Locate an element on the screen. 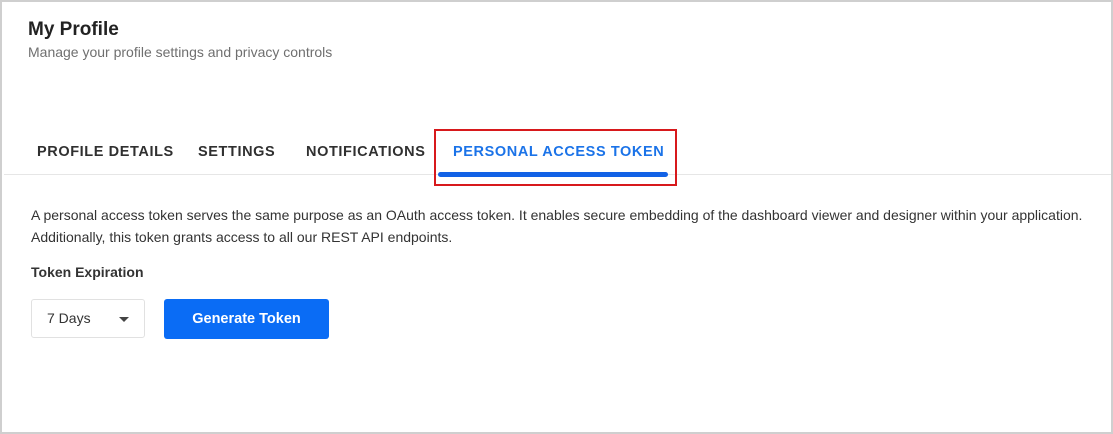 This screenshot has width=1113, height=434. generate-token-button: Generate Token is located at coordinates (246, 319).